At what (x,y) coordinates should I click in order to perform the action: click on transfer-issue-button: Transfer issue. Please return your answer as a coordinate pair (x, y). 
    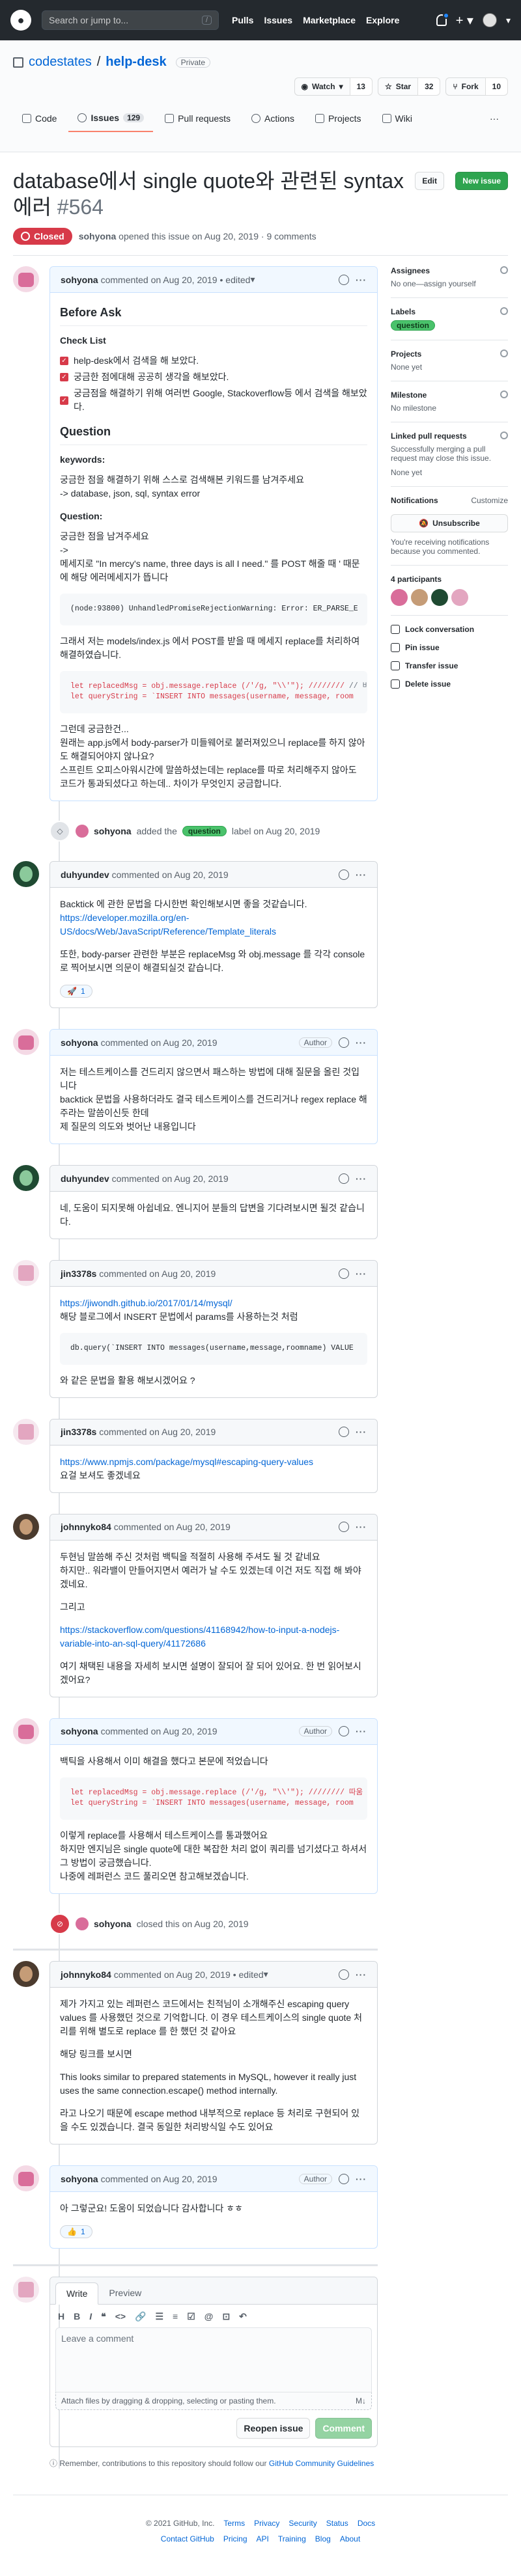
    Looking at the image, I should click on (449, 666).